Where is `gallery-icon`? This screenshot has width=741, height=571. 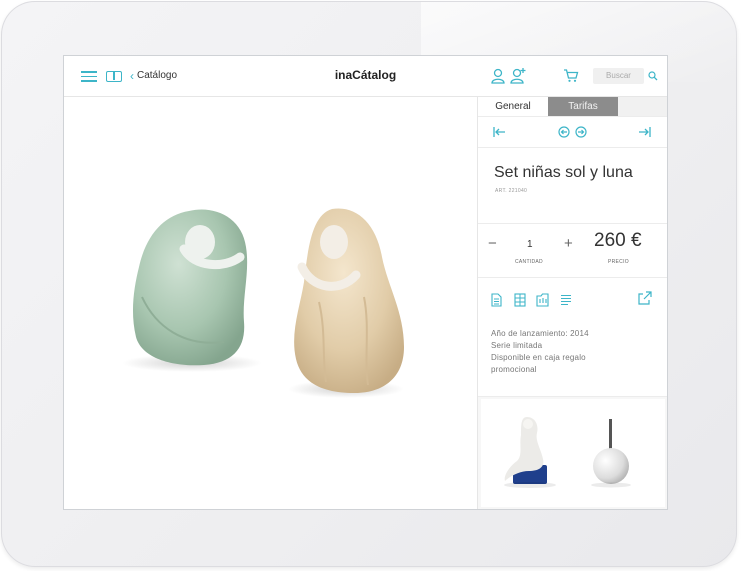
gallery-icon is located at coordinates (520, 300).